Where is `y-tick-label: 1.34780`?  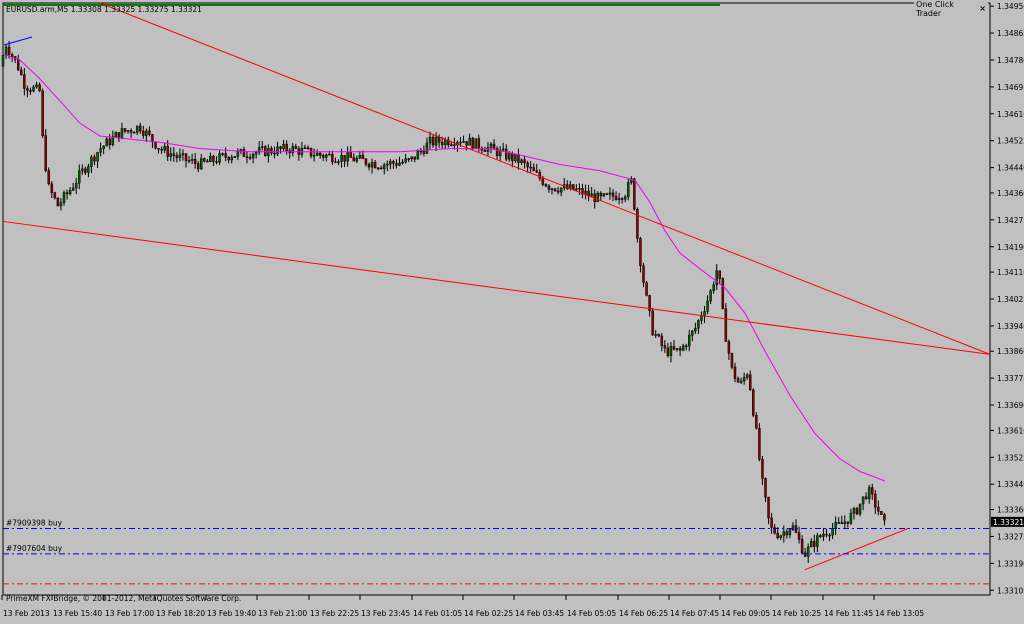
y-tick-label: 1.34780 is located at coordinates (1010, 60).